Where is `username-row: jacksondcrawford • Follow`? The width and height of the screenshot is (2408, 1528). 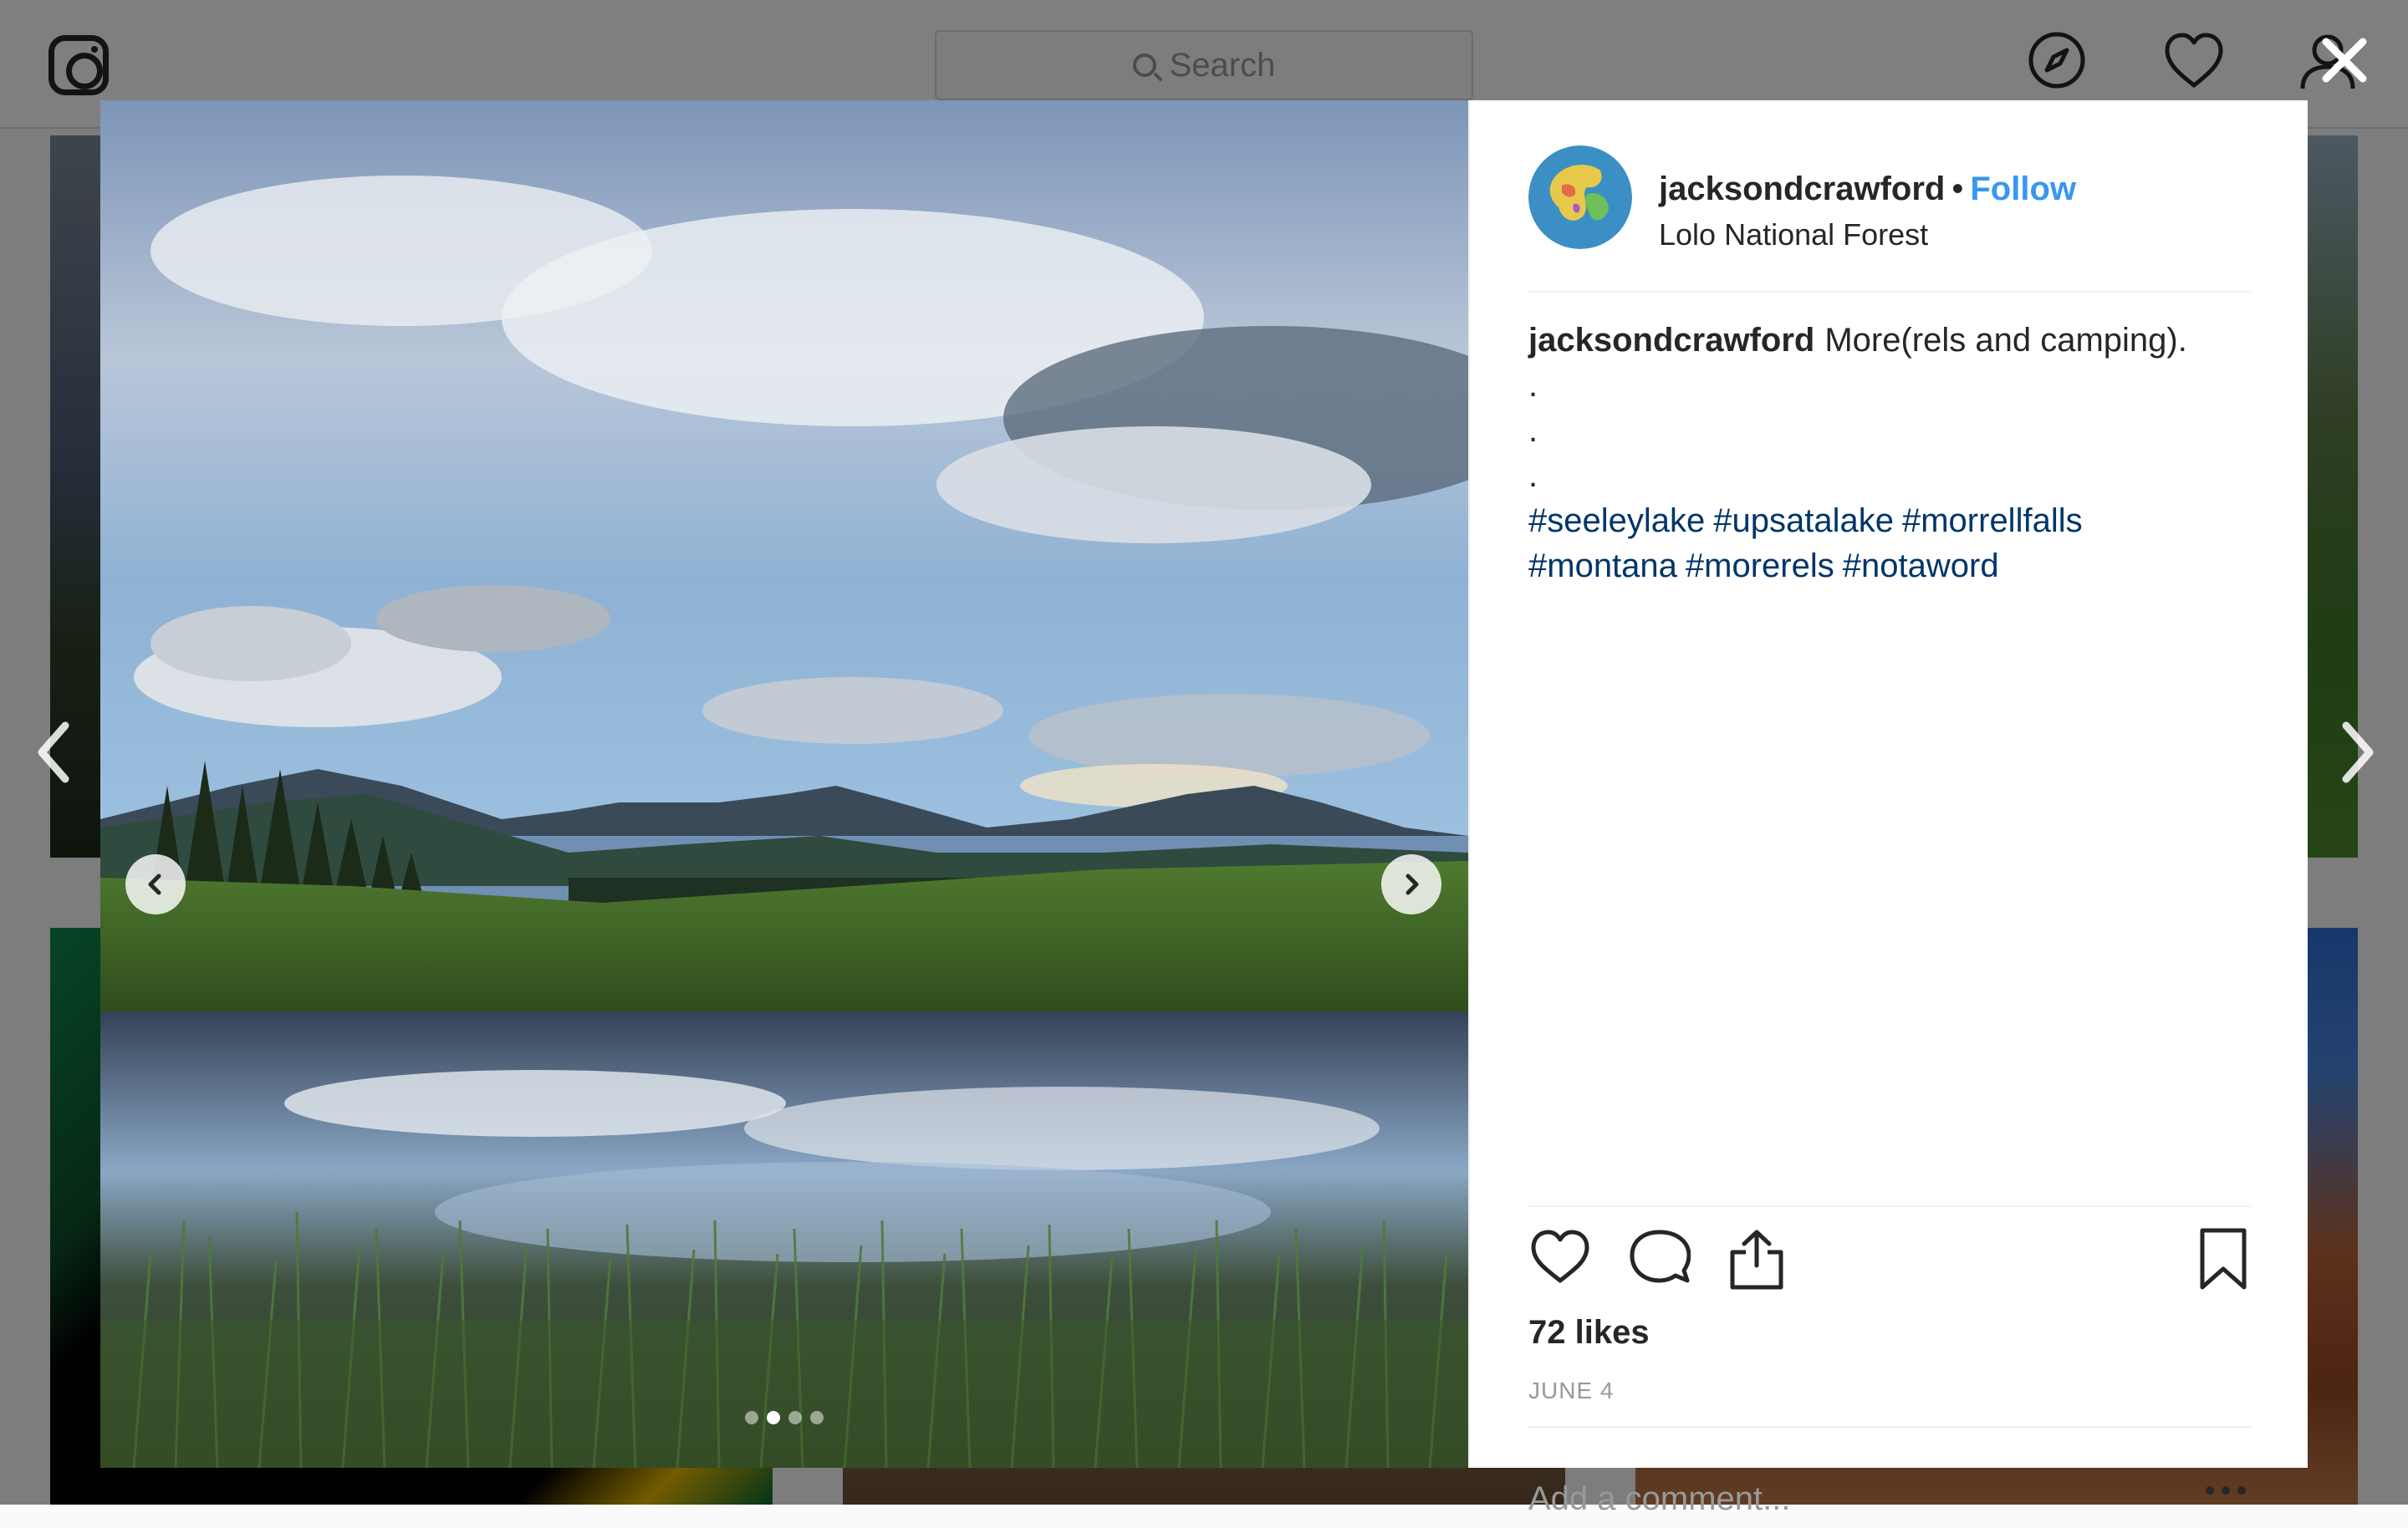 username-row: jacksondcrawford • Follow is located at coordinates (1868, 189).